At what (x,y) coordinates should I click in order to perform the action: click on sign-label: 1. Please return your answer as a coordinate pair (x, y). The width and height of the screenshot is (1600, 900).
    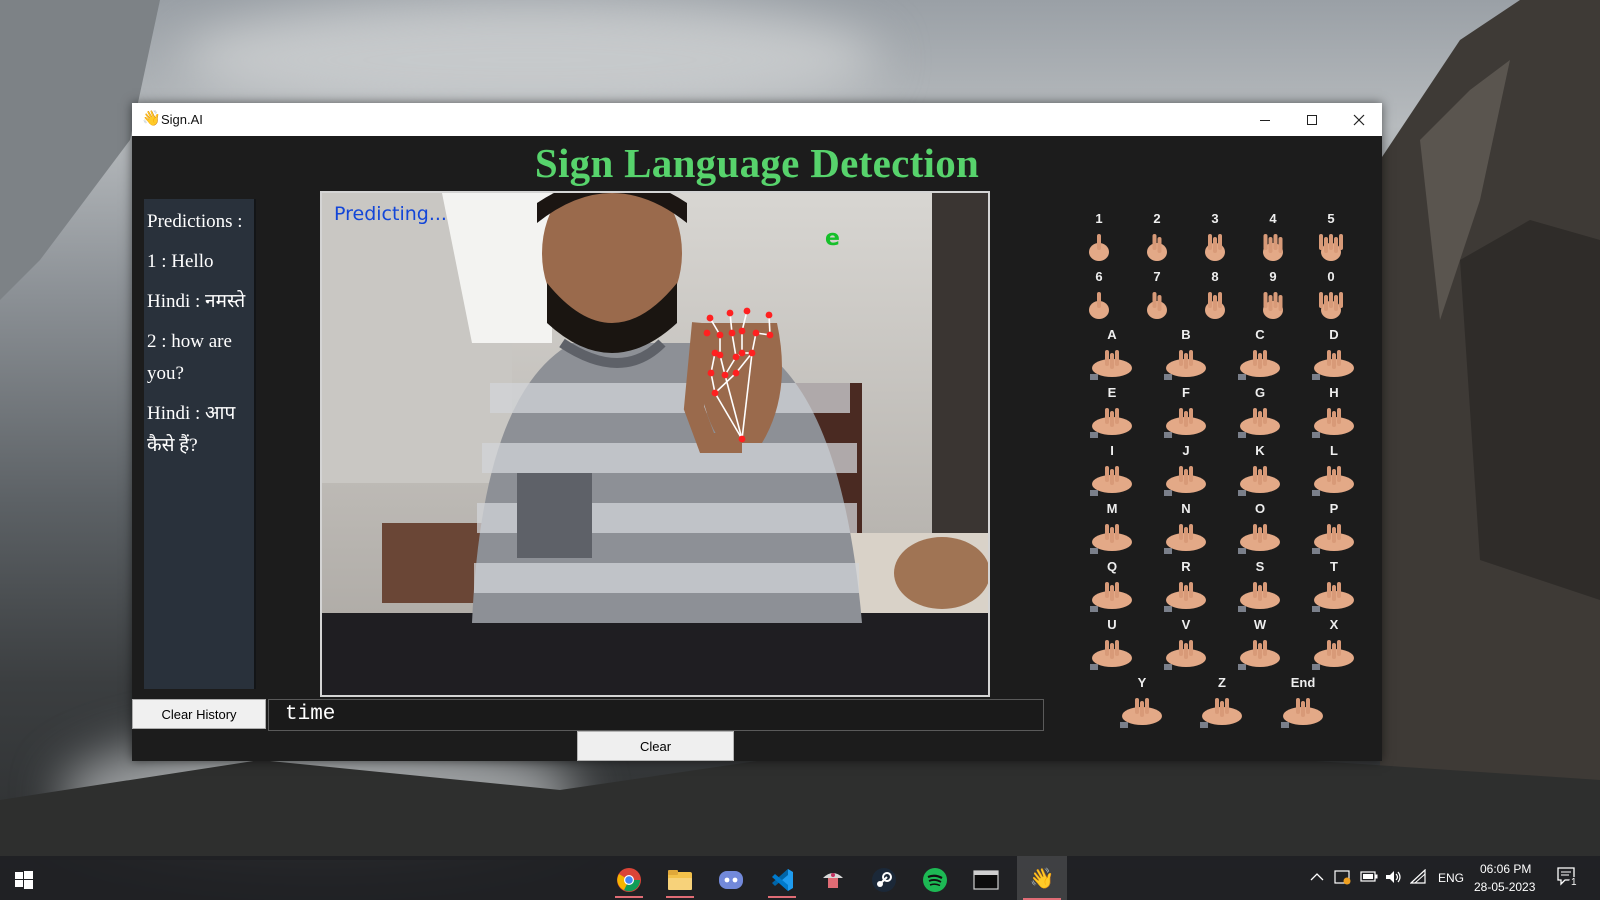
    Looking at the image, I should click on (1099, 218).